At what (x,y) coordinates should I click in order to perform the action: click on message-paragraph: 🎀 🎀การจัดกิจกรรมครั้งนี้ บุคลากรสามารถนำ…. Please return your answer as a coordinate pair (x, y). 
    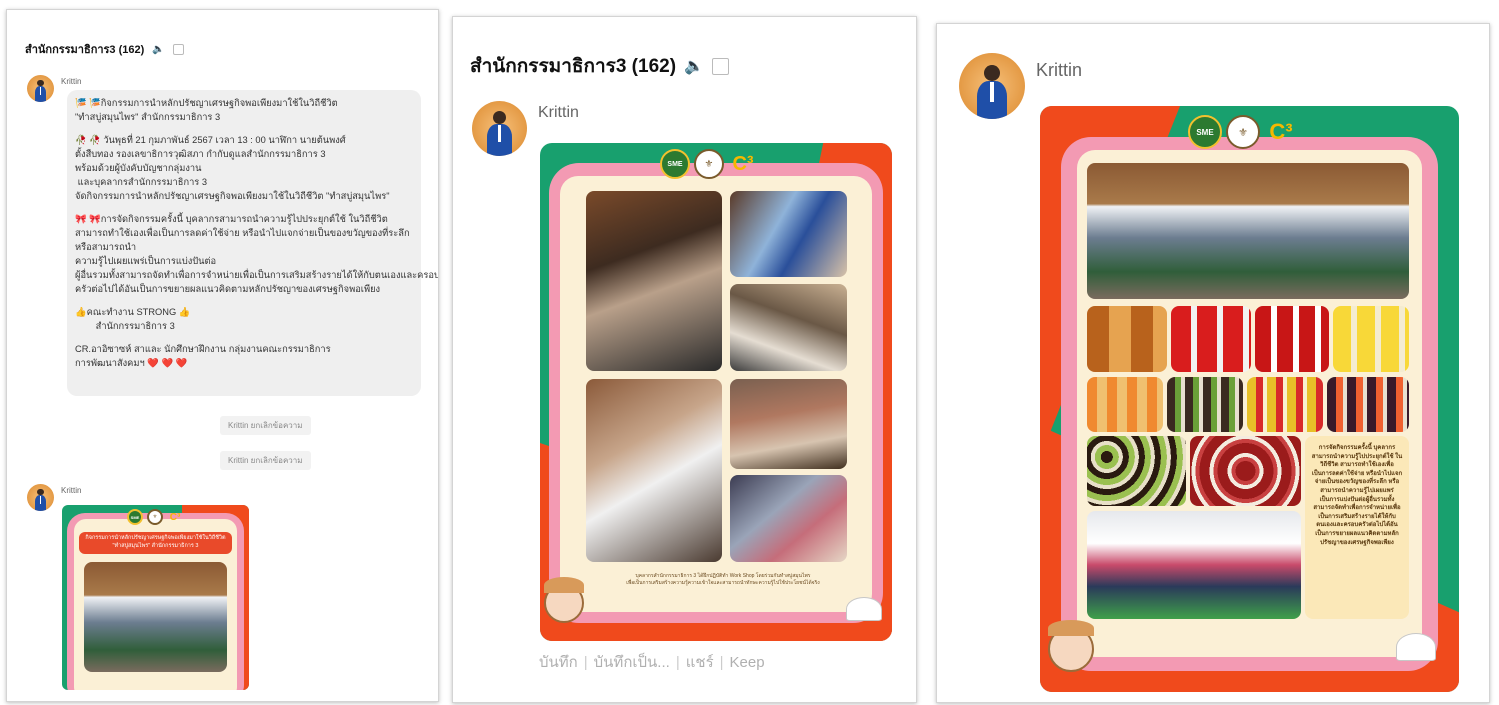
    Looking at the image, I should click on (257, 254).